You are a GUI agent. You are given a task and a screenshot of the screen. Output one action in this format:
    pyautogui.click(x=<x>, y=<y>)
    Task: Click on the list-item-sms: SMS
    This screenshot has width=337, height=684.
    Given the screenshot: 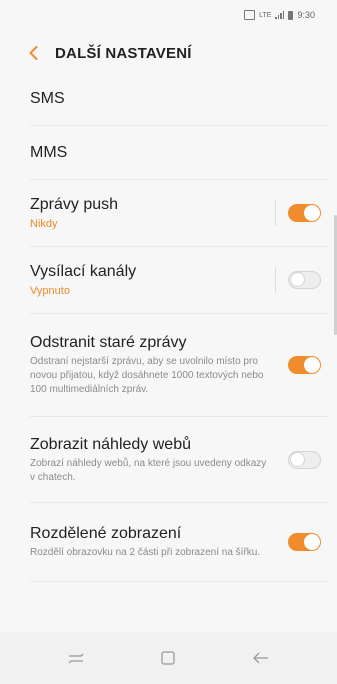 What is the action you would take?
    pyautogui.click(x=178, y=99)
    